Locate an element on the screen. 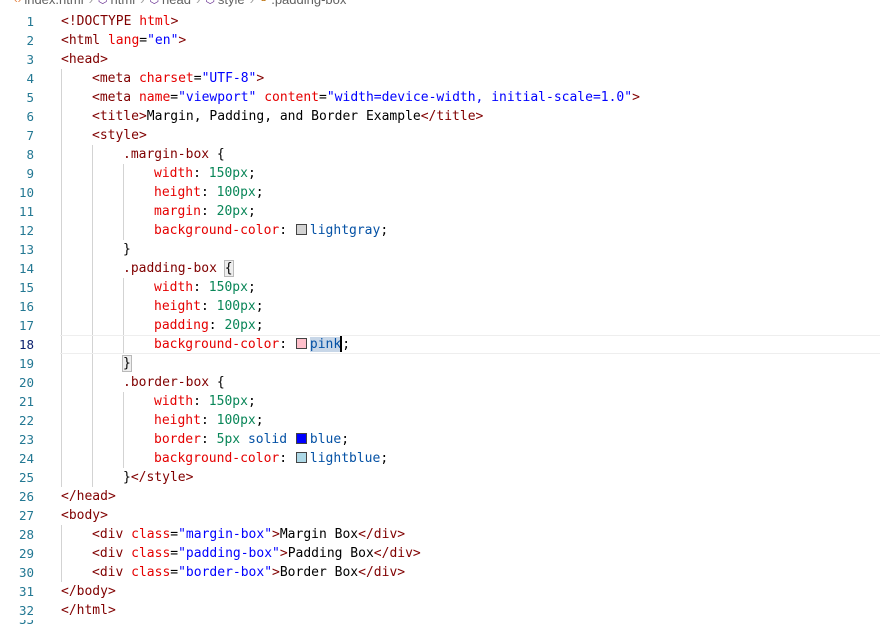 The image size is (880, 627). code-token: "viewport" is located at coordinates (217, 97).